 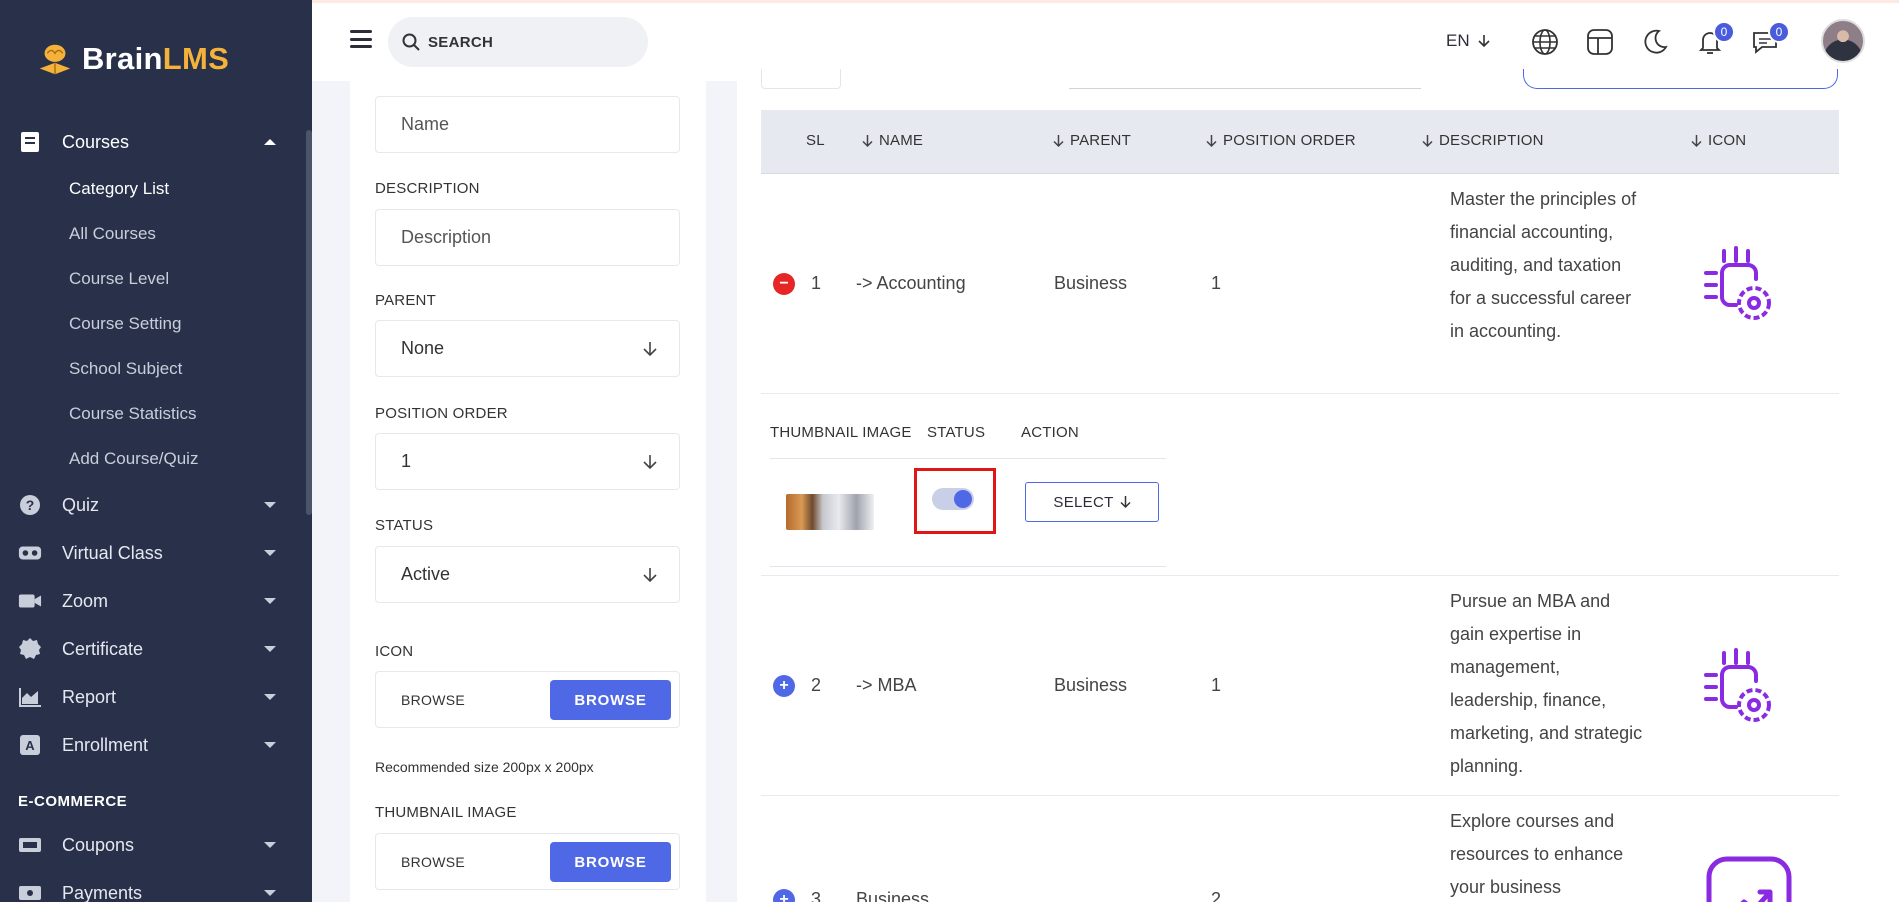 I want to click on row-name: -> MBA, so click(x=886, y=685).